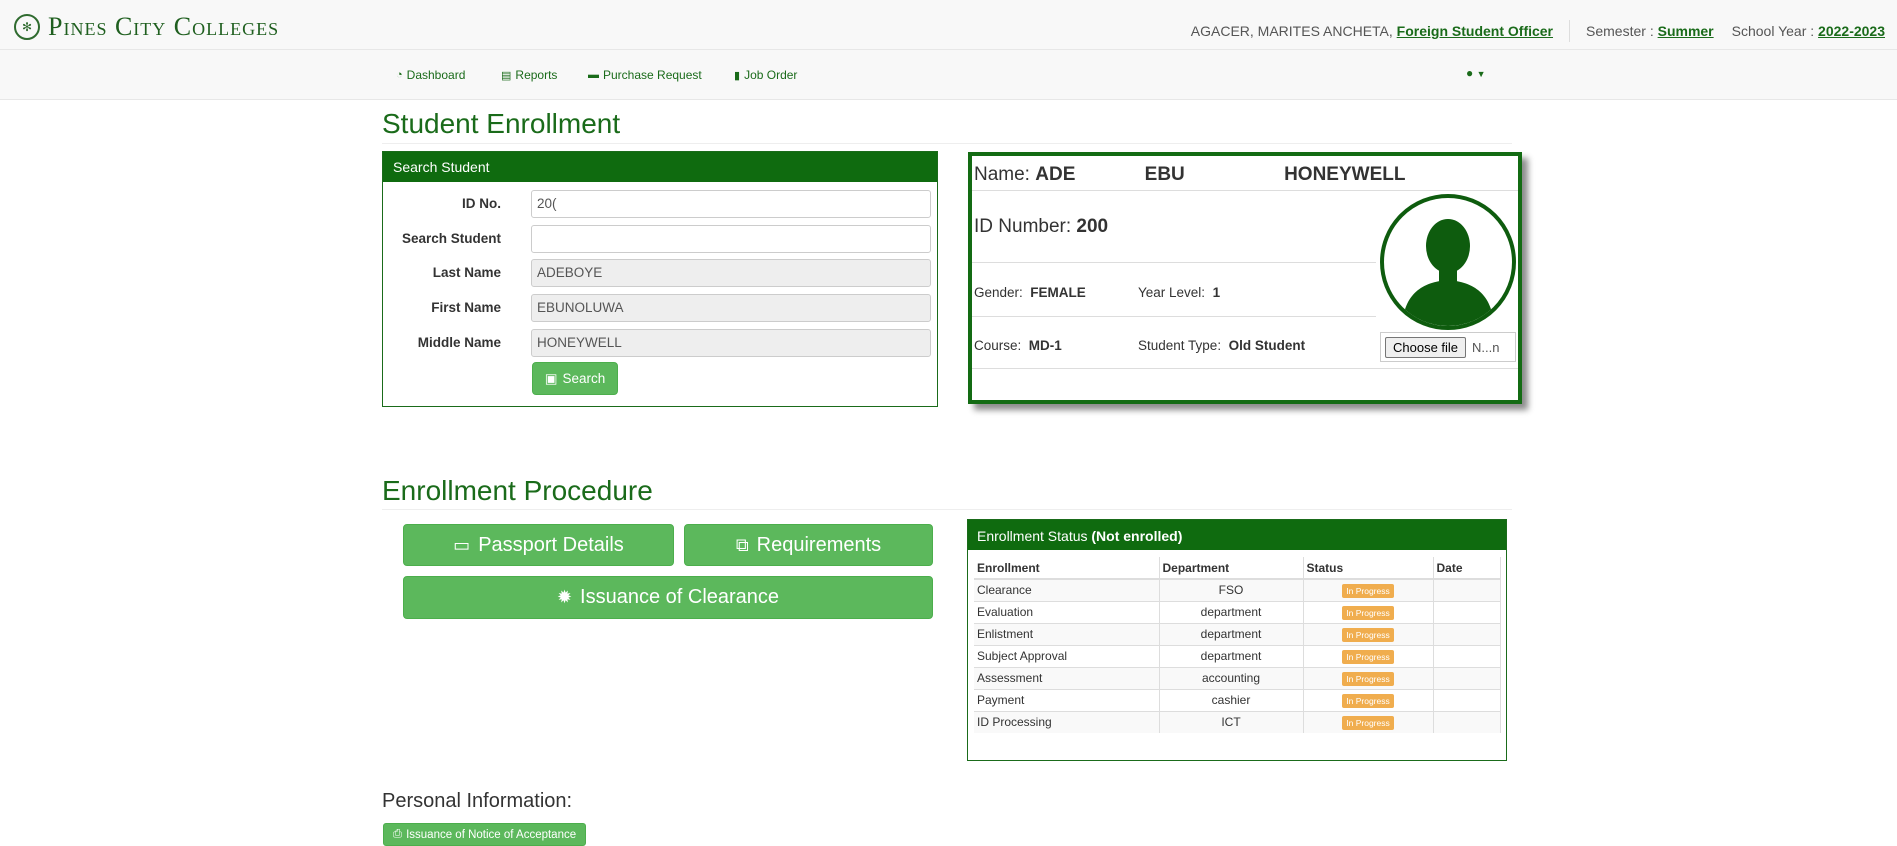 The width and height of the screenshot is (1897, 846). I want to click on enrollment-cell: Clearance, so click(1067, 589).